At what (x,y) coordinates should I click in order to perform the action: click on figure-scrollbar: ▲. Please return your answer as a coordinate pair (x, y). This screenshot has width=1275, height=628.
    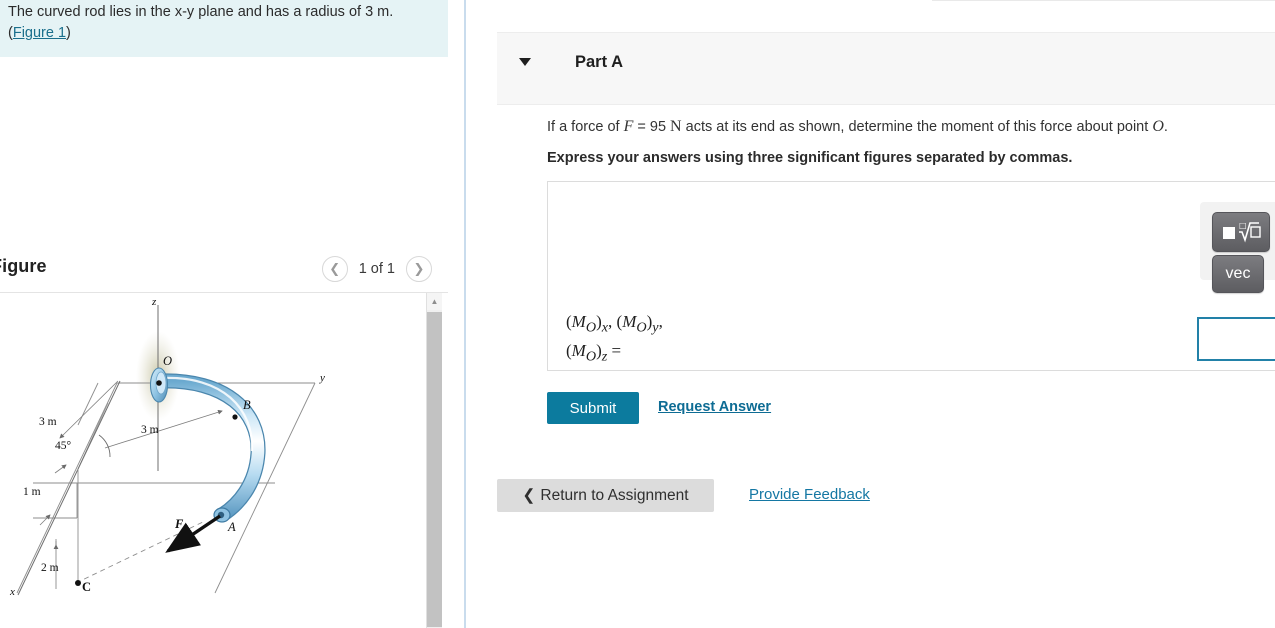
    Looking at the image, I should click on (434, 460).